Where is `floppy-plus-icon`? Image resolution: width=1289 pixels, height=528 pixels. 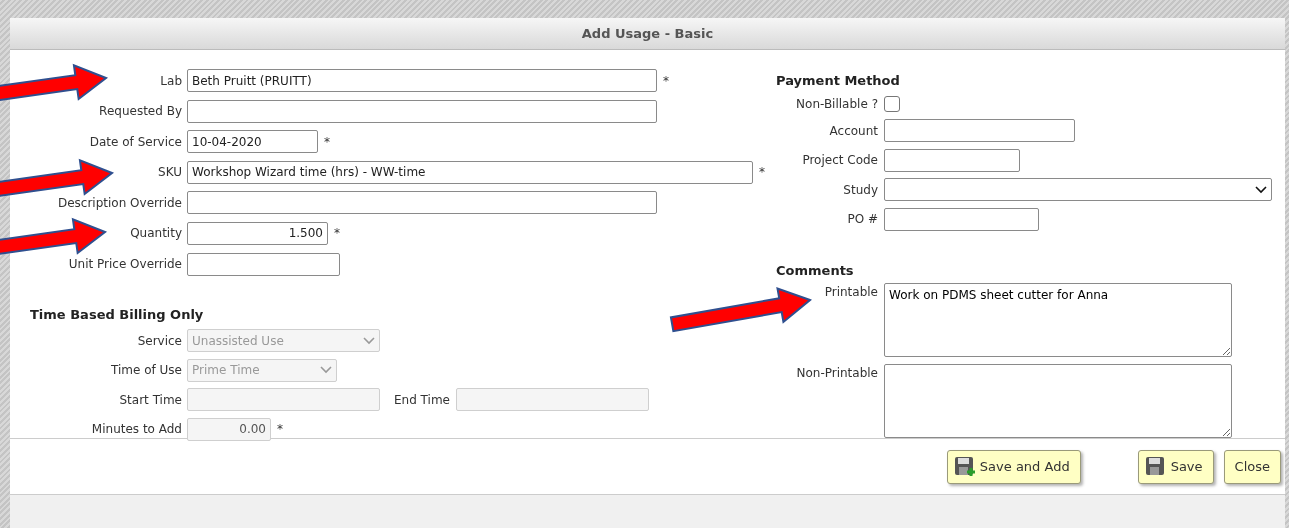 floppy-plus-icon is located at coordinates (964, 466).